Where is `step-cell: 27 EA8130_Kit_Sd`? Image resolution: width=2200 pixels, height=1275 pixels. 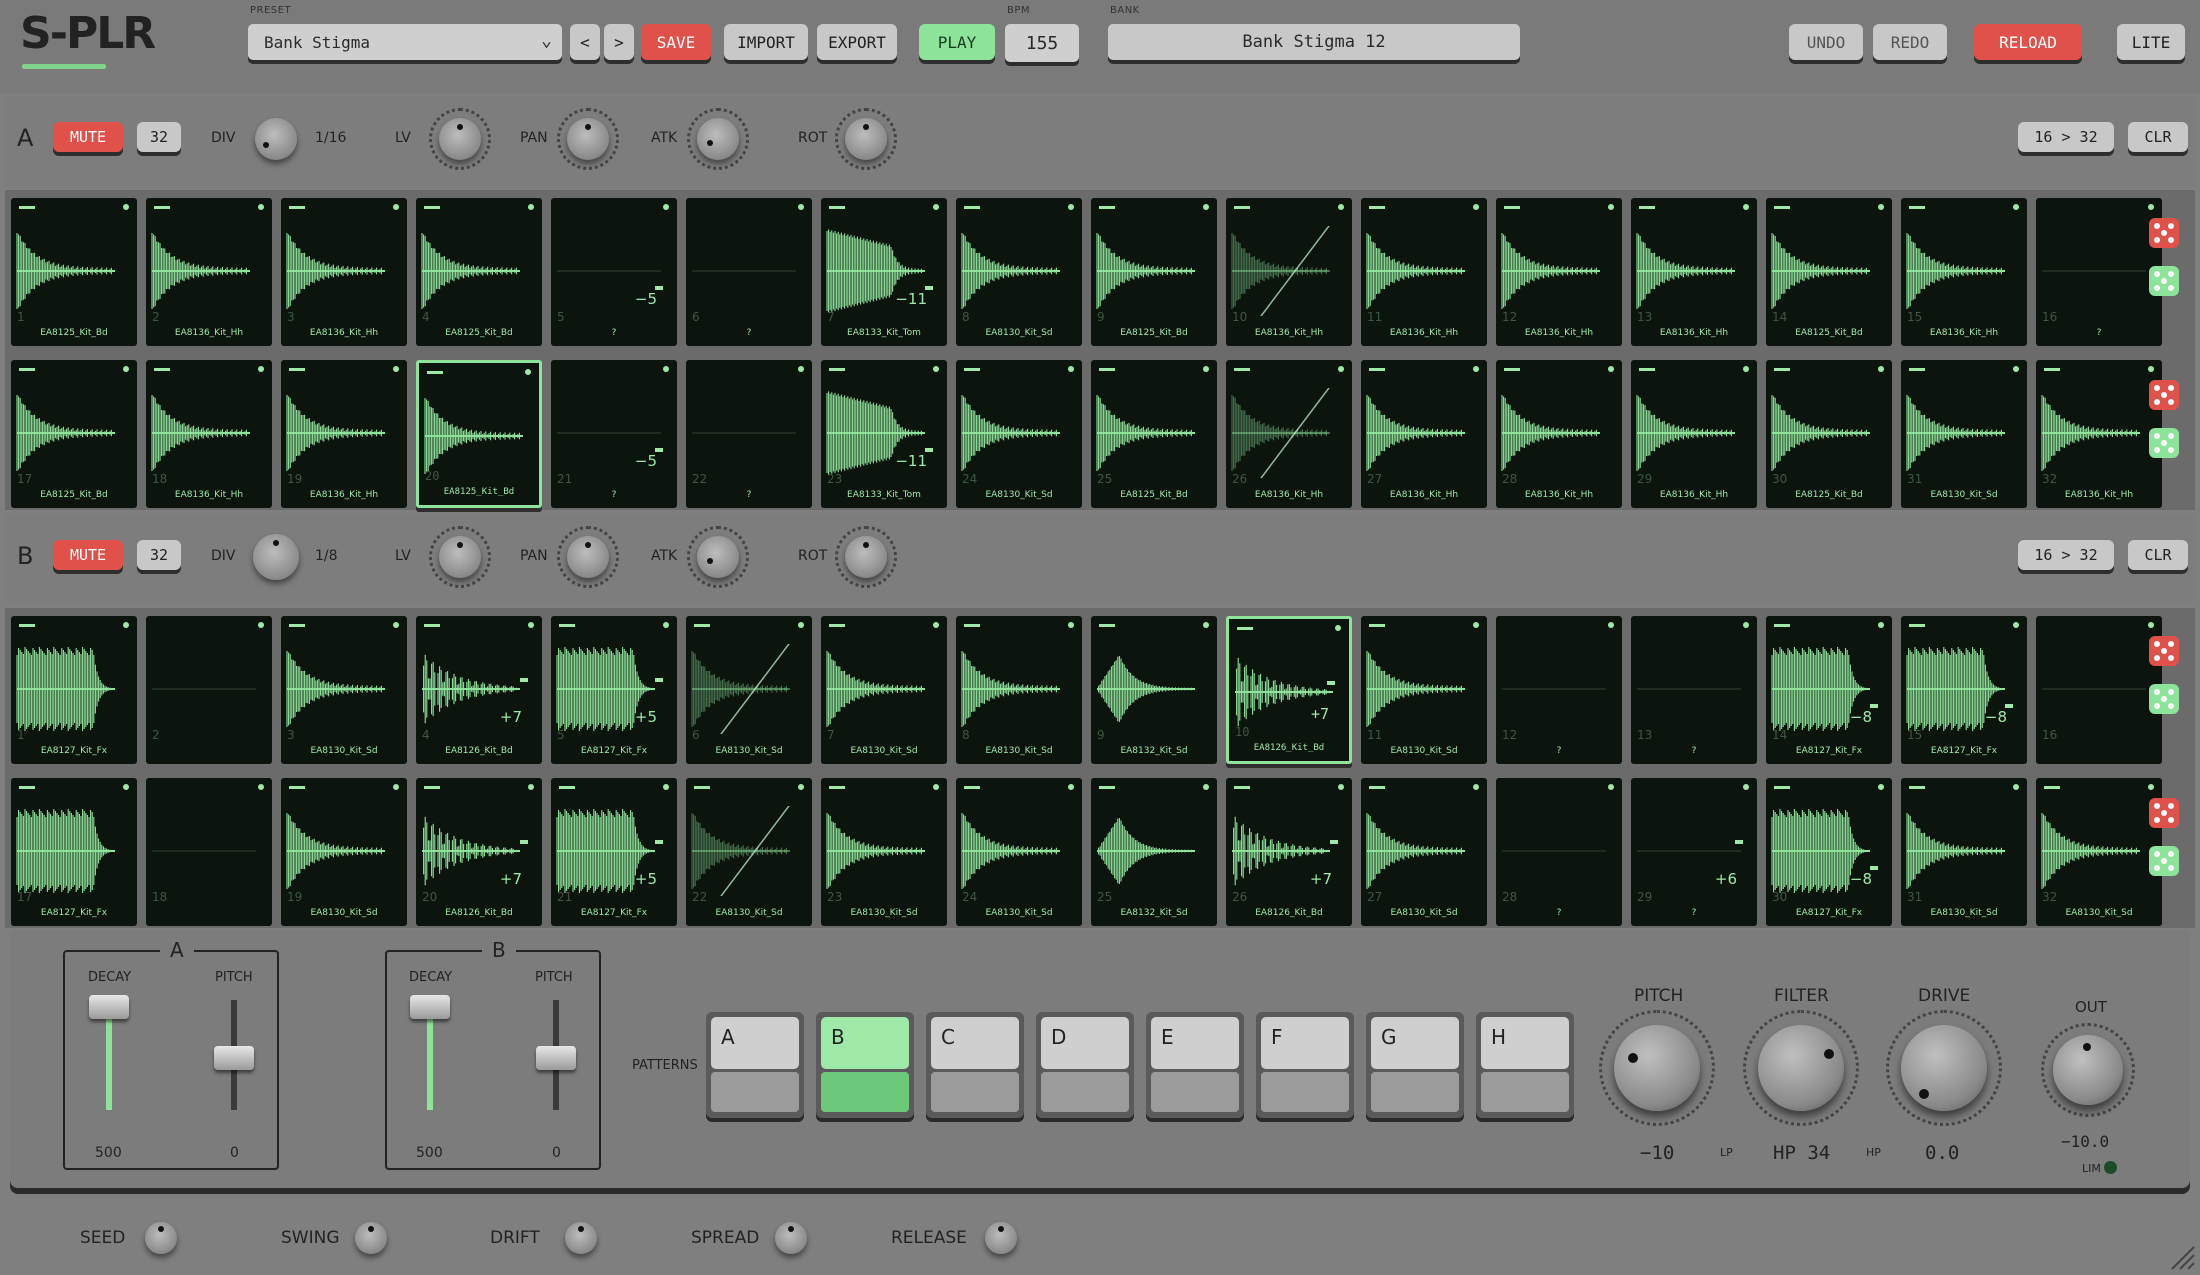
step-cell: 27 EA8130_Kit_Sd is located at coordinates (1424, 852).